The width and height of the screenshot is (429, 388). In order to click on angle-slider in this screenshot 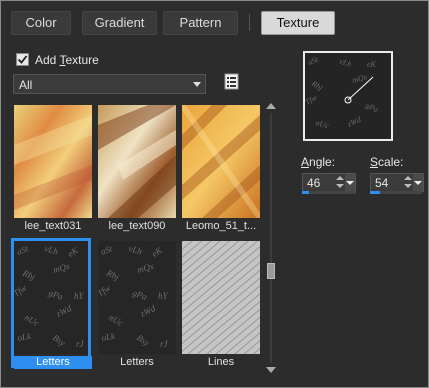, I will do `click(329, 192)`.